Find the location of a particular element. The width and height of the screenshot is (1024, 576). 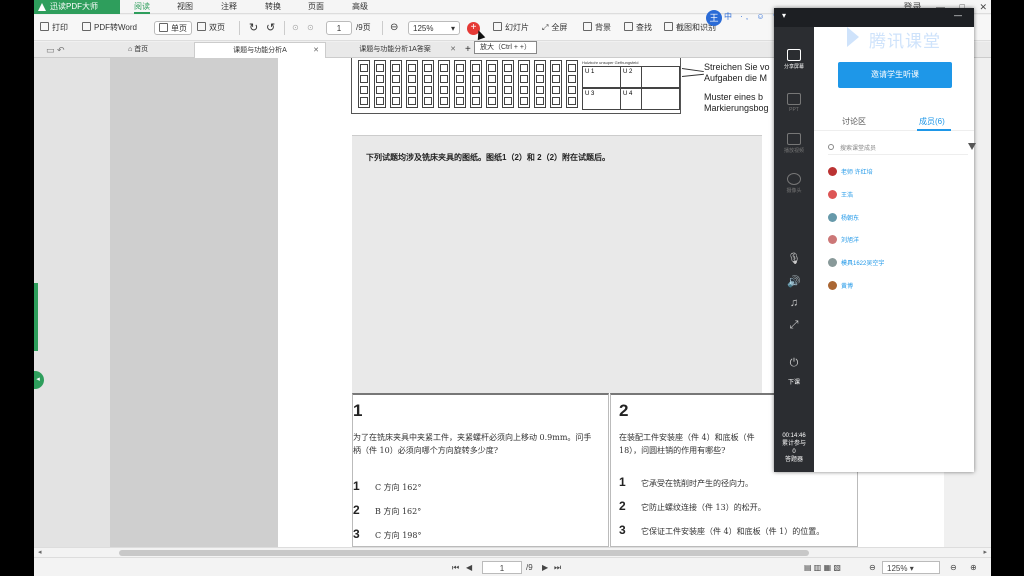

menu-advanced: 高级 is located at coordinates (360, 7).